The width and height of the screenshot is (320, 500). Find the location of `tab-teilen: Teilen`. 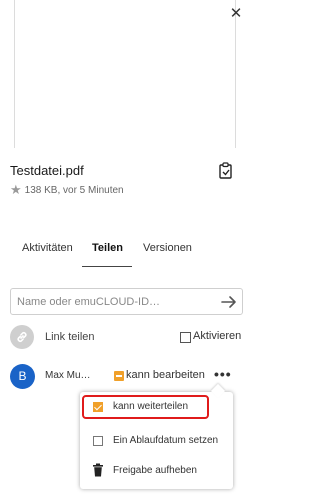

tab-teilen: Teilen is located at coordinates (107, 248).